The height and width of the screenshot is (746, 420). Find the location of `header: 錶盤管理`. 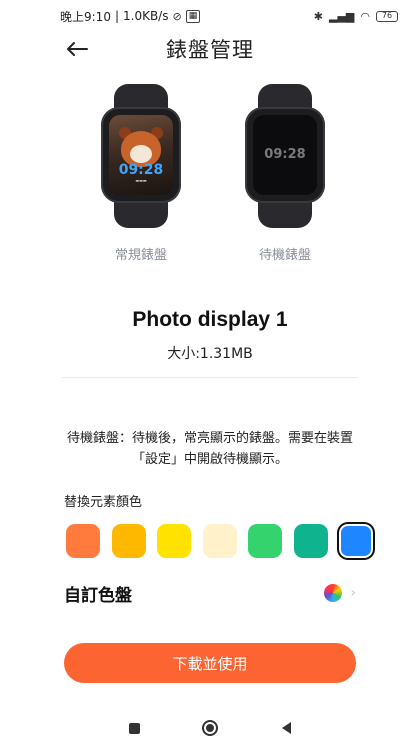

header: 錶盤管理 is located at coordinates (210, 50).